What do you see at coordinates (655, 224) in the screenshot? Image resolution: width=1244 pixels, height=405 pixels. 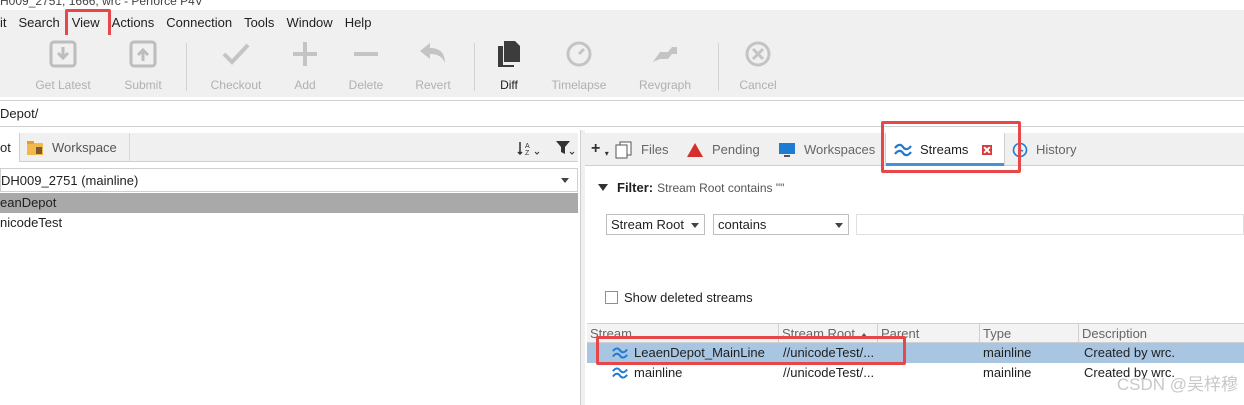 I see `filter-field-select: Stream Root` at bounding box center [655, 224].